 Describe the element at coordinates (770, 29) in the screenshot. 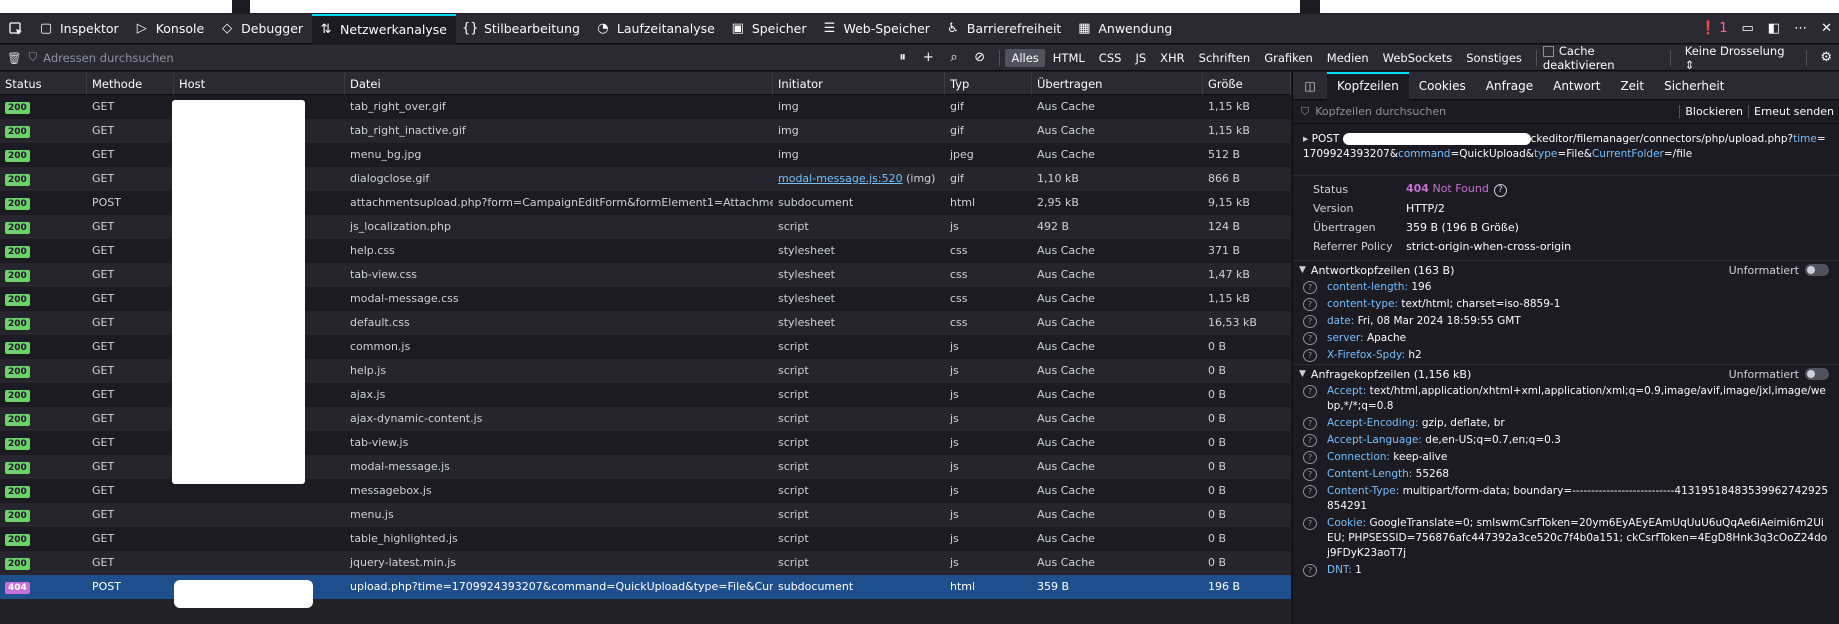

I see `tab-speicher: ▣ Speicher` at that location.